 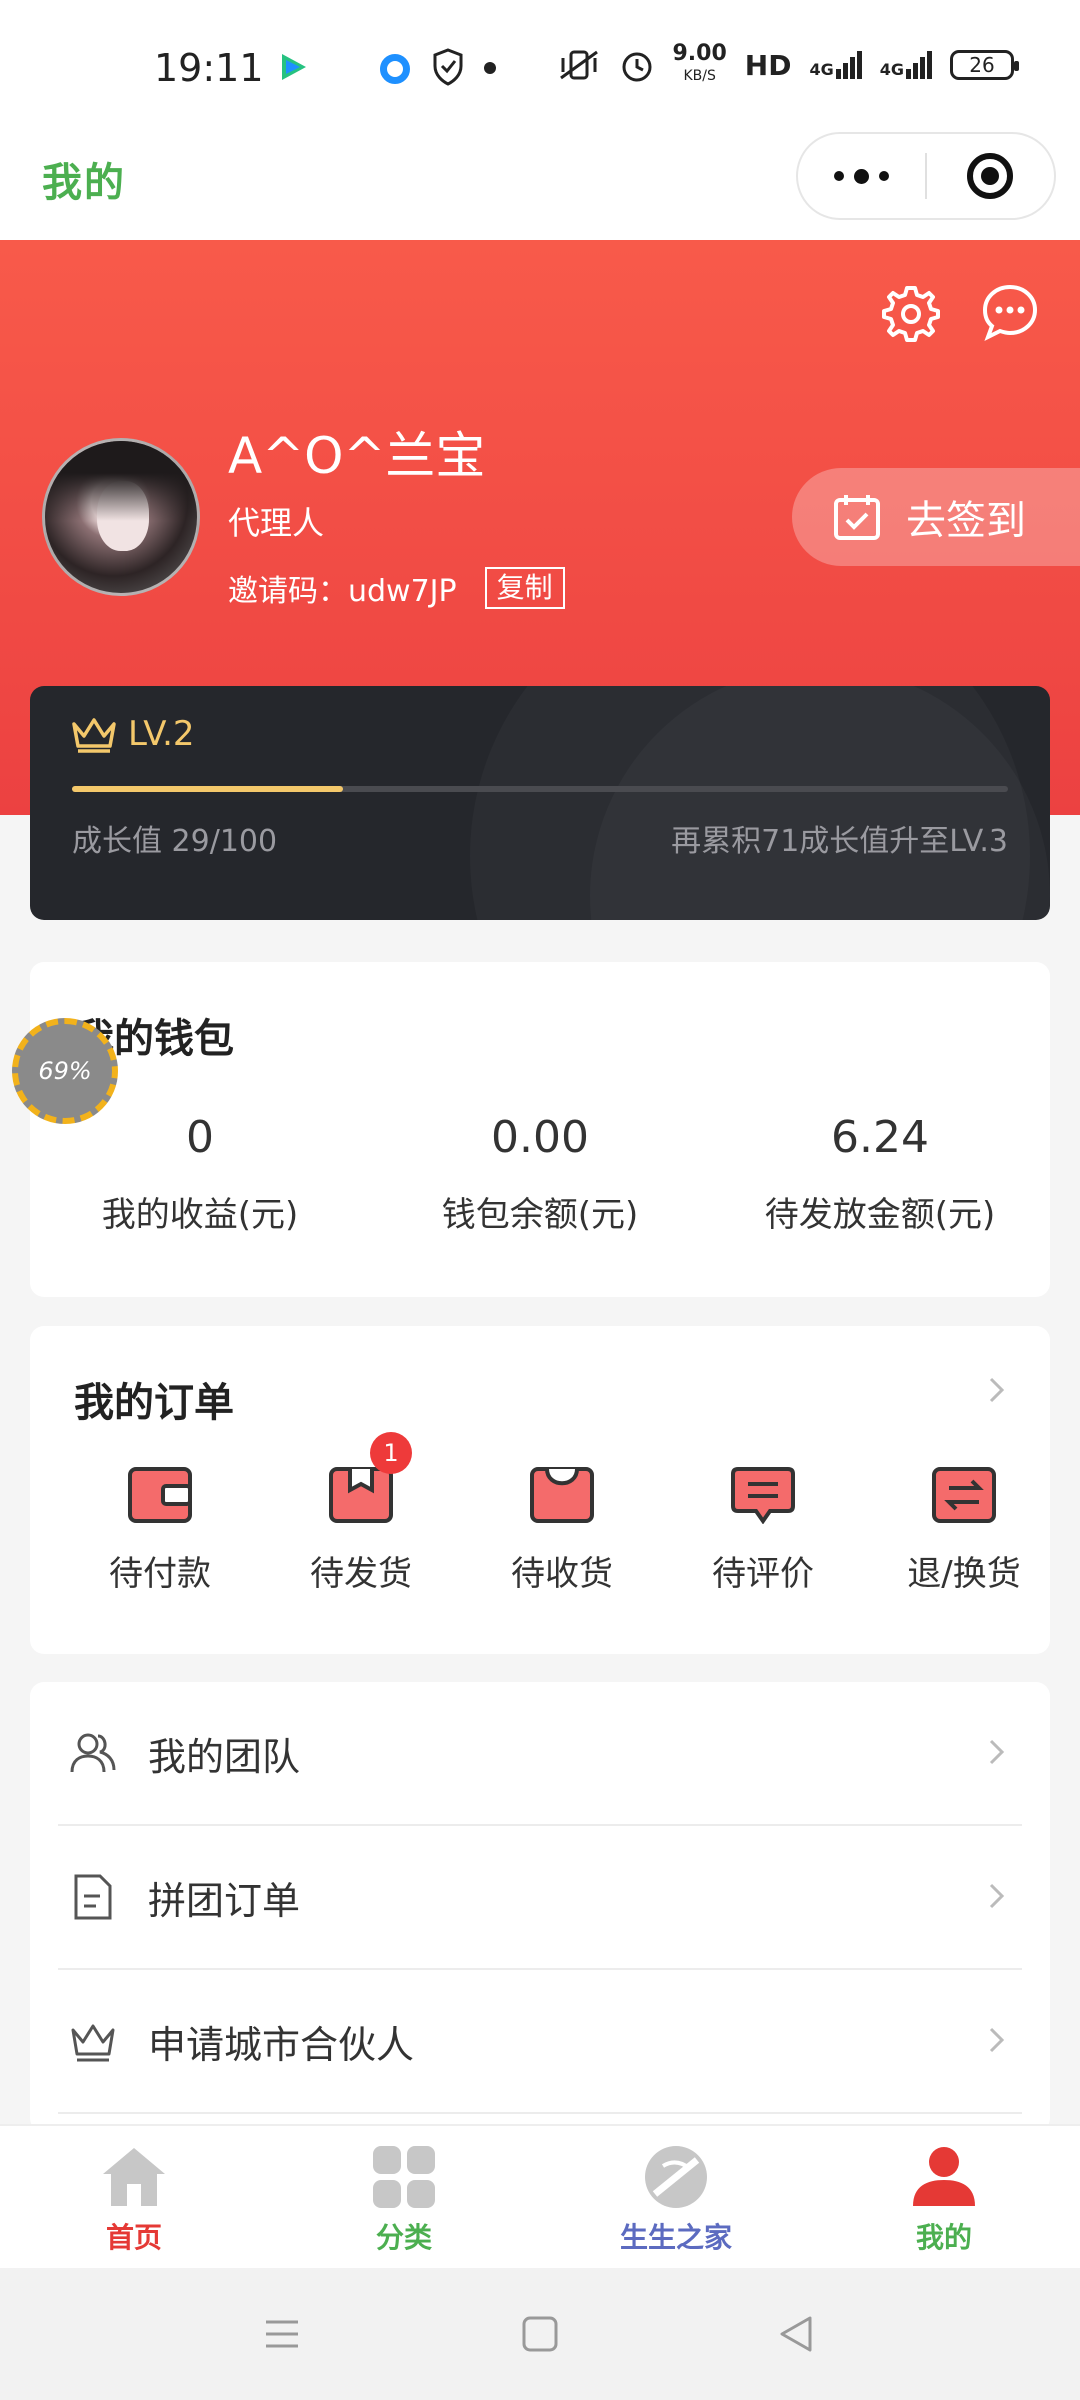 What do you see at coordinates (763, 1574) in the screenshot?
I see `order-label: 待评价` at bounding box center [763, 1574].